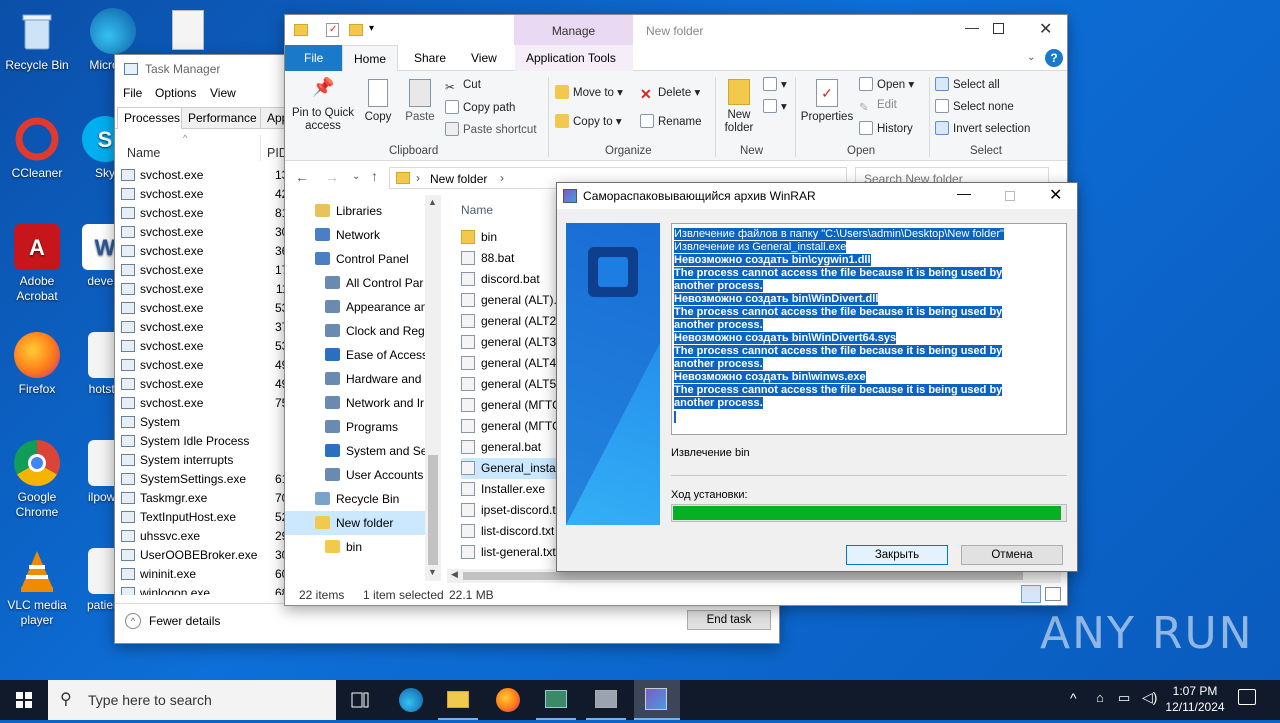 The image size is (1280, 723). Describe the element at coordinates (205, 459) in the screenshot. I see `process-row: System interrupts-` at that location.